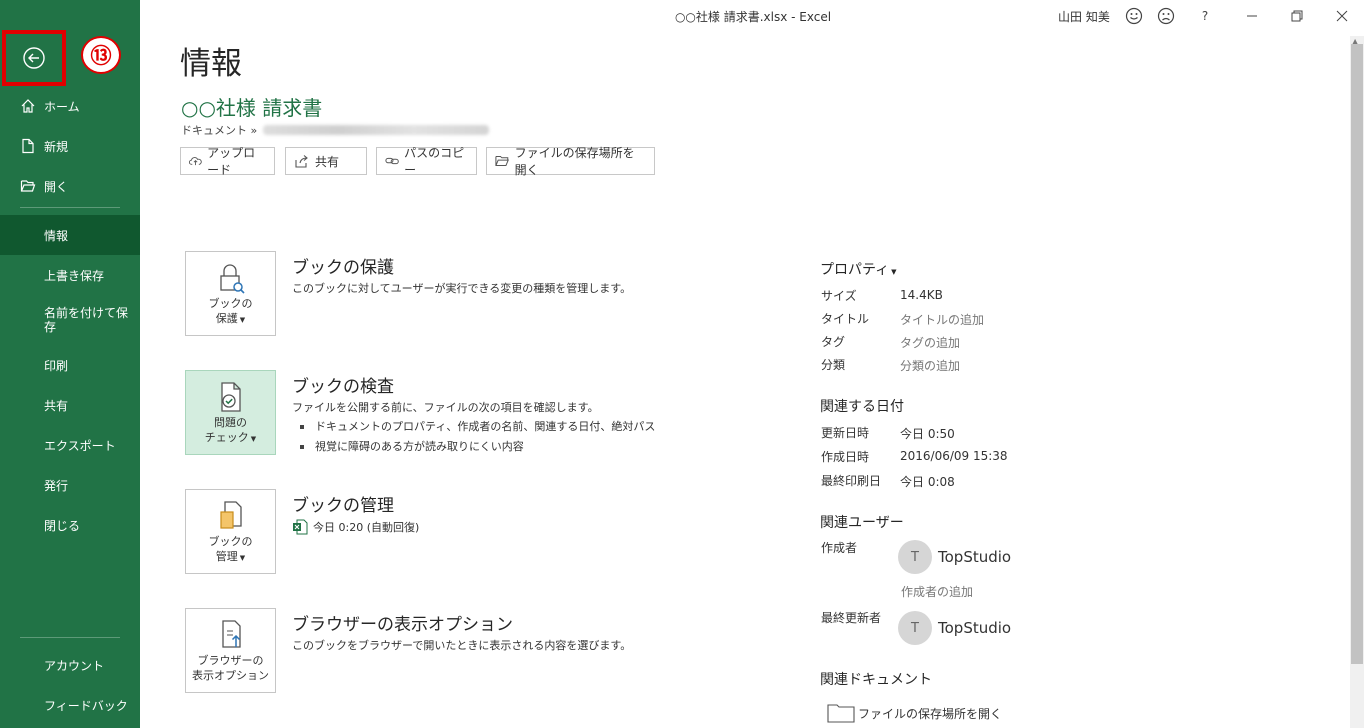  Describe the element at coordinates (942, 319) in the screenshot. I see `property-title-field: タイトルの追加` at that location.